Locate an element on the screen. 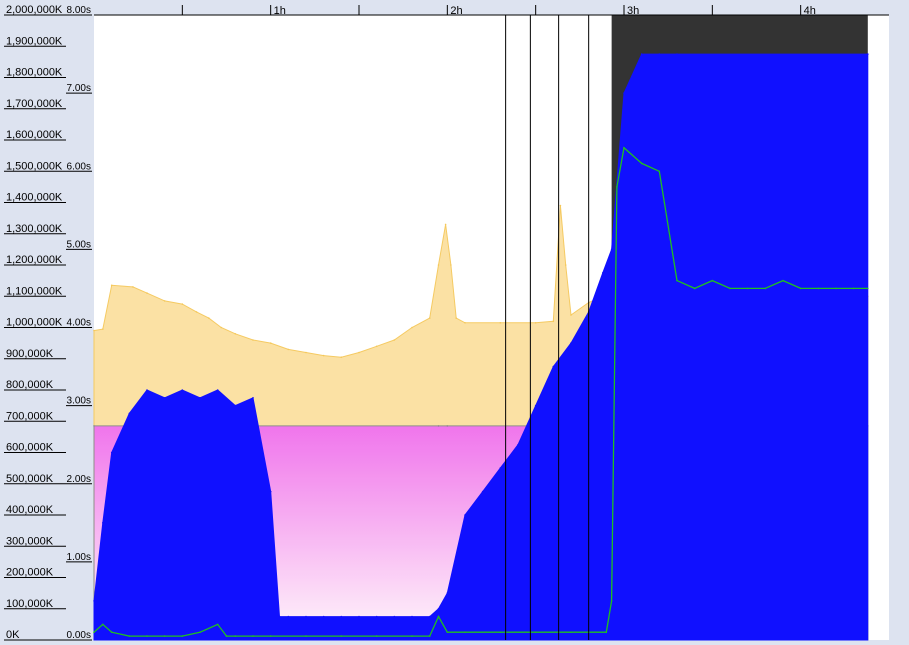  y-left-tick-label: 1,400,000K is located at coordinates (34, 198).